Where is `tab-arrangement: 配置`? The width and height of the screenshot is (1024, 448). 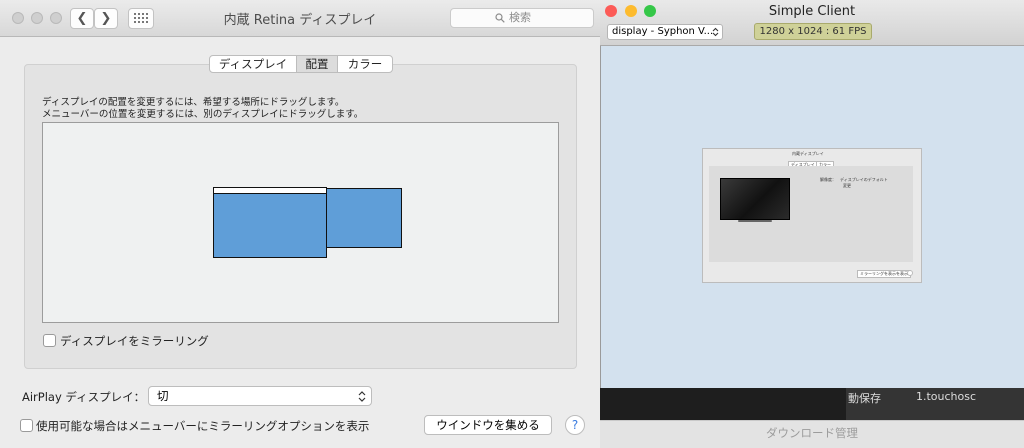
tab-arrangement: 配置 is located at coordinates (317, 64).